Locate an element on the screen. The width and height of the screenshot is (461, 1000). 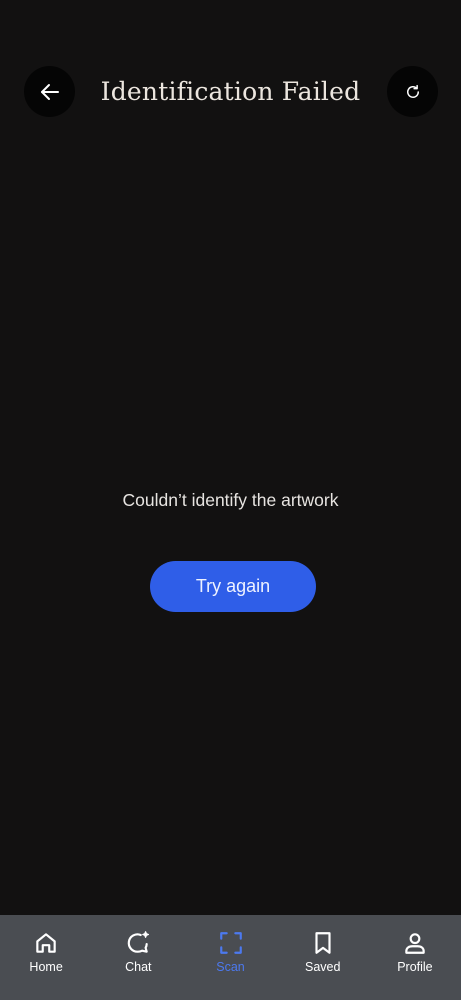
user-icon is located at coordinates (415, 943).